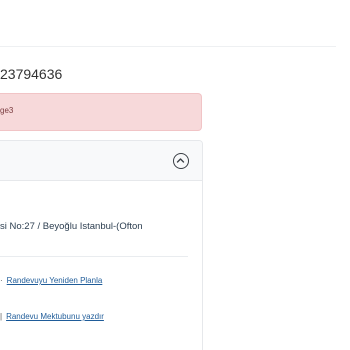 Image resolution: width=350 pixels, height=350 pixels. What do you see at coordinates (101, 112) in the screenshot?
I see `alert-banner: ge3` at bounding box center [101, 112].